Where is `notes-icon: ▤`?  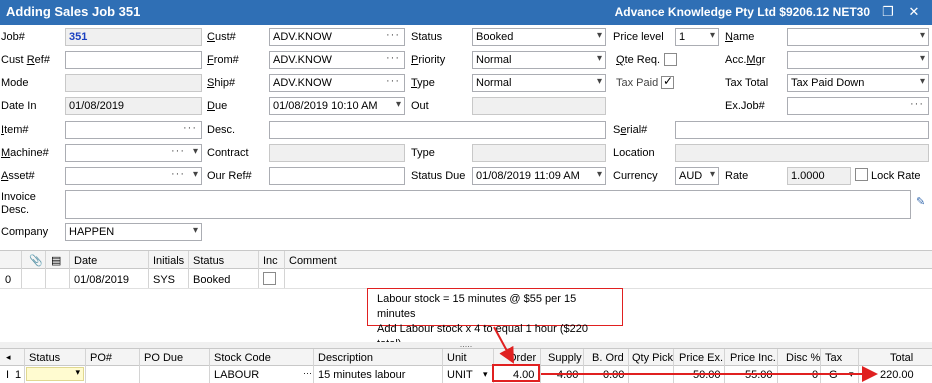
notes-icon: ▤ is located at coordinates (56, 260).